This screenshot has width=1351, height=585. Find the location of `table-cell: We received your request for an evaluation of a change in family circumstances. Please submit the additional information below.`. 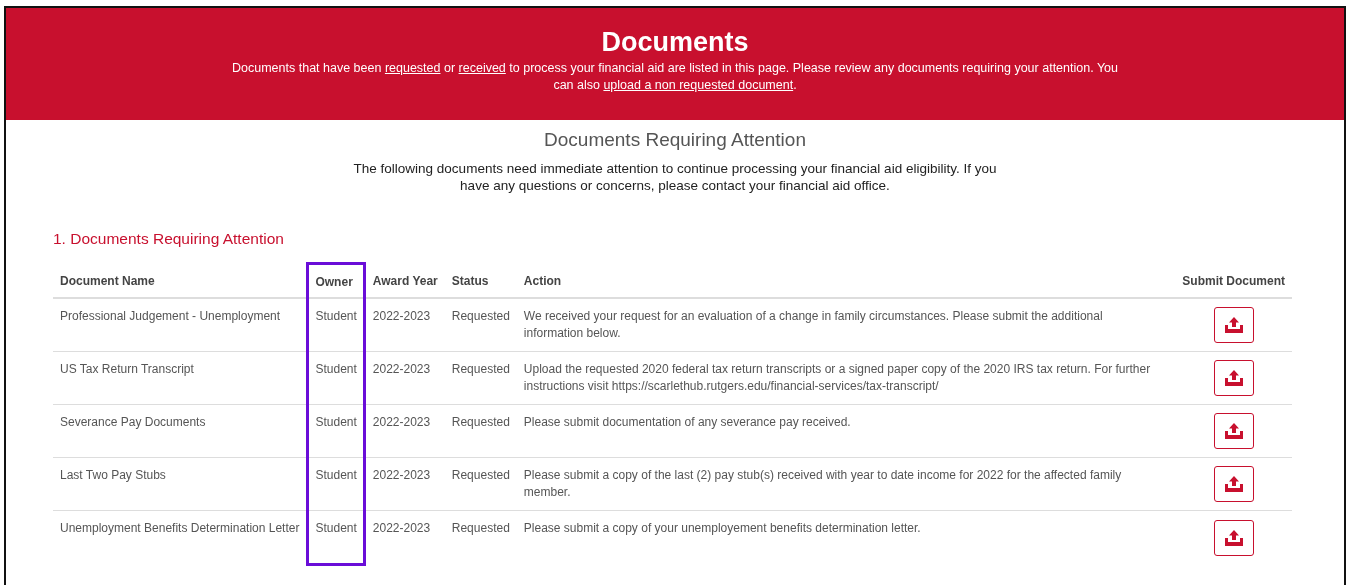

table-cell: We received your request for an evaluation of a change in family circumstances. Please submit the additional information below. is located at coordinates (846, 325).